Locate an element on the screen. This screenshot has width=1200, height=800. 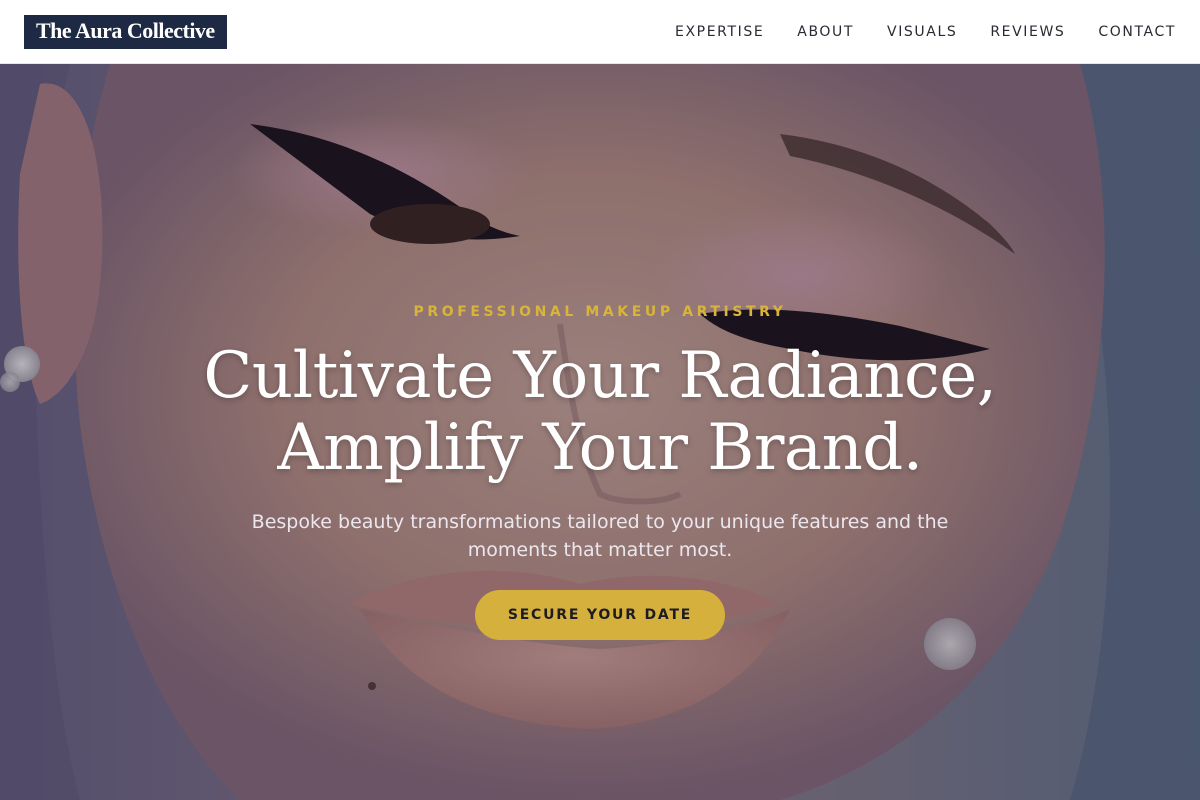
nav-item-reviews: REVIEWS is located at coordinates (1027, 32).